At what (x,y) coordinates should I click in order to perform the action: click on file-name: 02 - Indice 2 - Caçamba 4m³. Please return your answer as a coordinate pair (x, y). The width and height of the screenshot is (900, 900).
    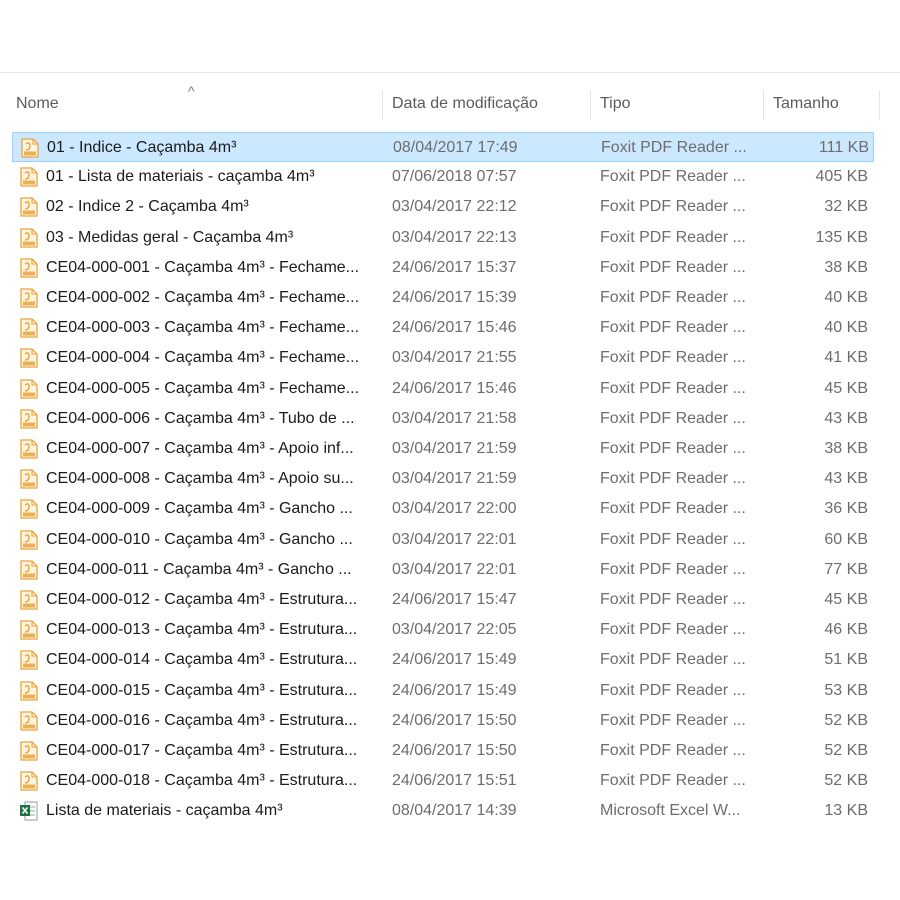
    Looking at the image, I should click on (147, 207).